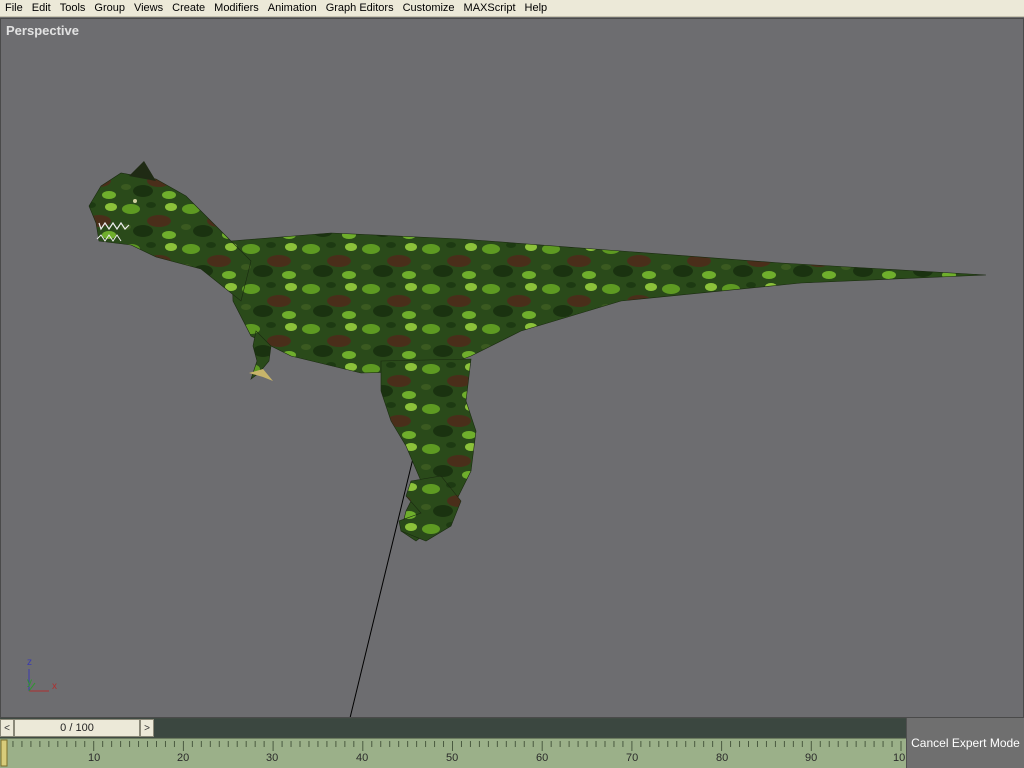 This screenshot has width=1024, height=768. What do you see at coordinates (811, 758) in the screenshot?
I see `track-label-90: 90` at bounding box center [811, 758].